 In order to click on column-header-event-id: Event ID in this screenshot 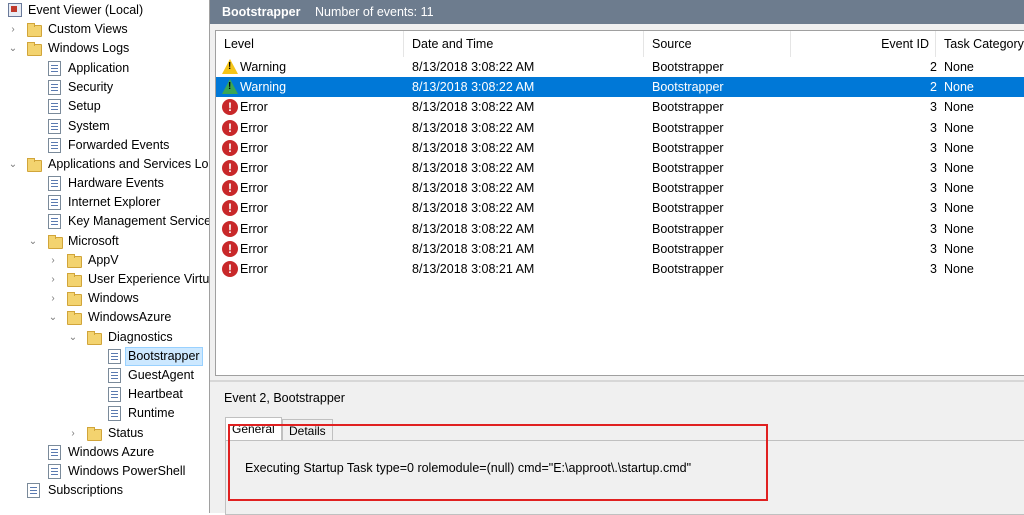, I will do `click(863, 44)`.